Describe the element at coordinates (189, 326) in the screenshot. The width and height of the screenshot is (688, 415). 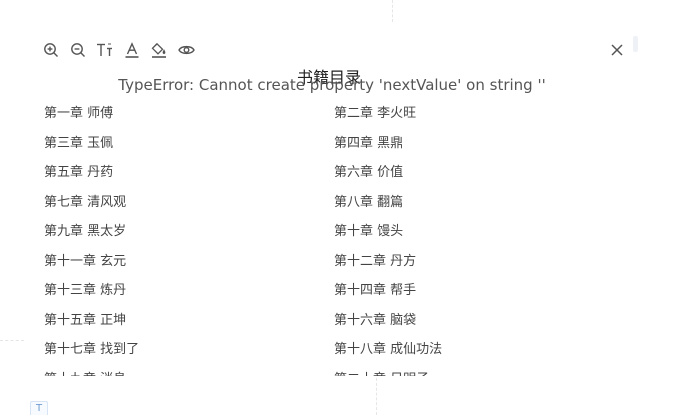
I see `chapter-item: 第十五章 正坤` at that location.